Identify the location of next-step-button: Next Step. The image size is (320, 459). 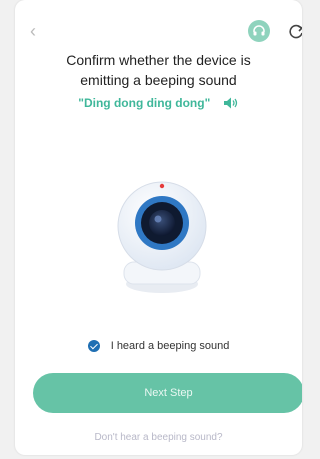
(167, 393).